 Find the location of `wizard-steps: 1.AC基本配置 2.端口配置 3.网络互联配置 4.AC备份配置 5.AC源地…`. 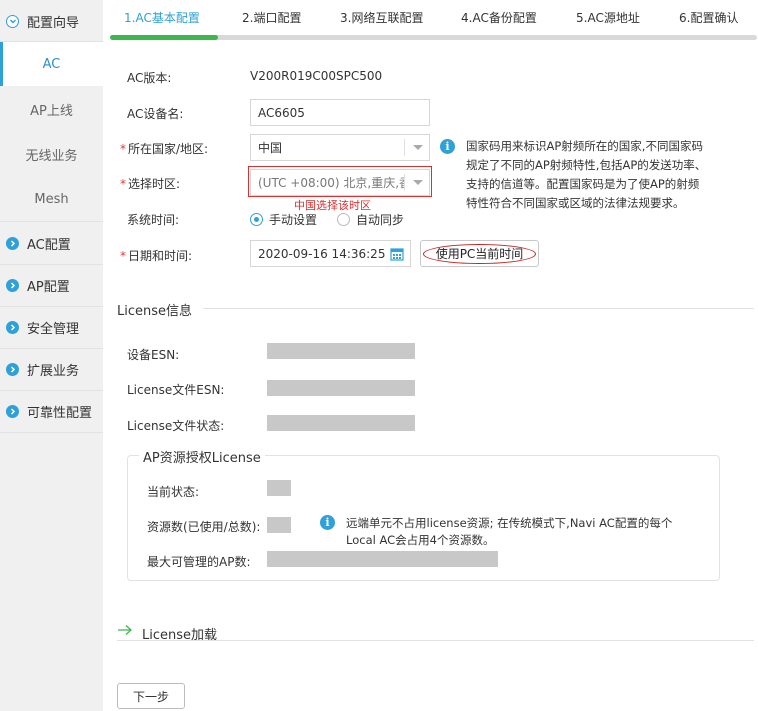

wizard-steps: 1.AC基本配置 2.端口配置 3.网络互联配置 4.AC备份配置 5.AC源地… is located at coordinates (430, 20).